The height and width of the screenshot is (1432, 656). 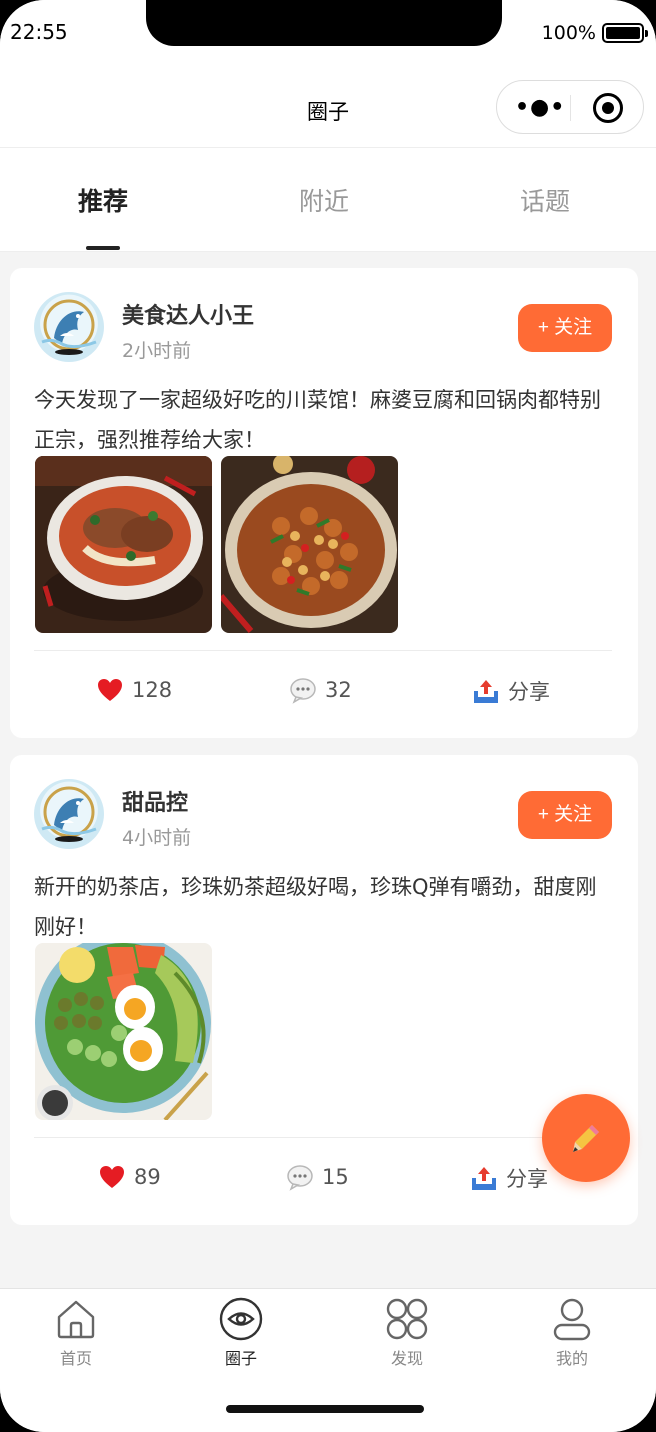 I want to click on notch, so click(x=324, y=23).